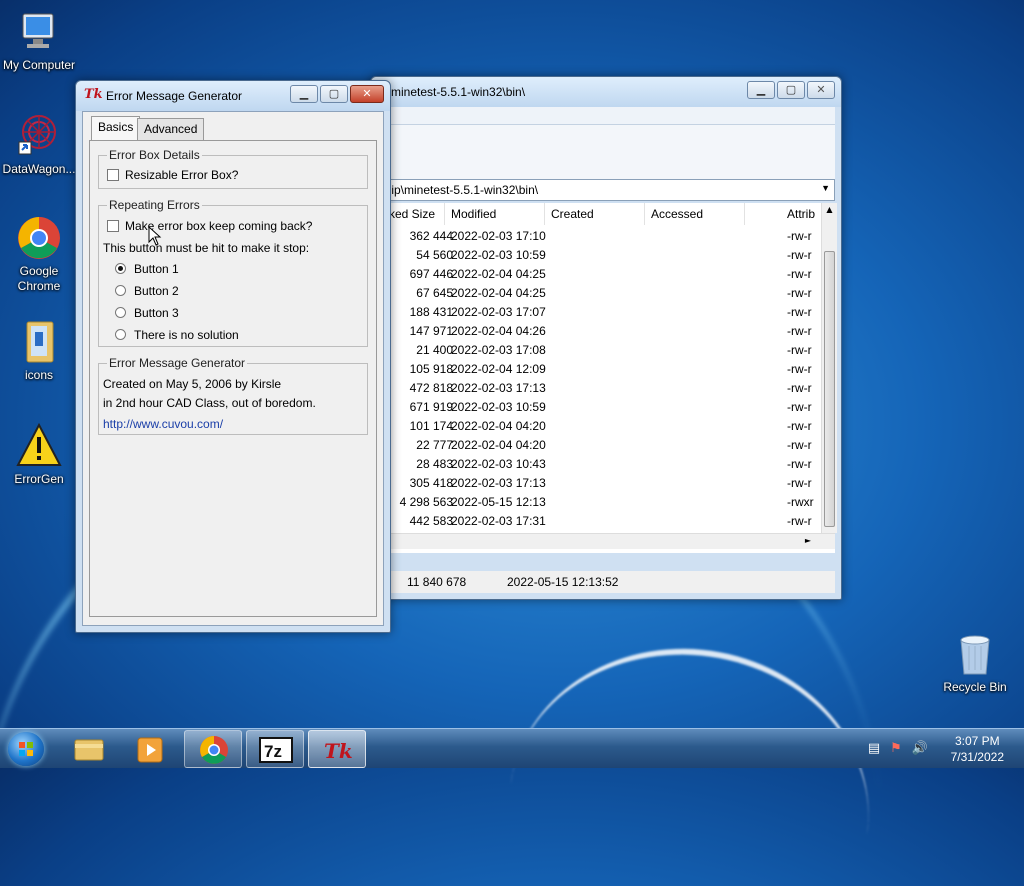  I want to click on table-row: 442 583 2022-02-03 17:31 -rw-r, so click(606, 521).